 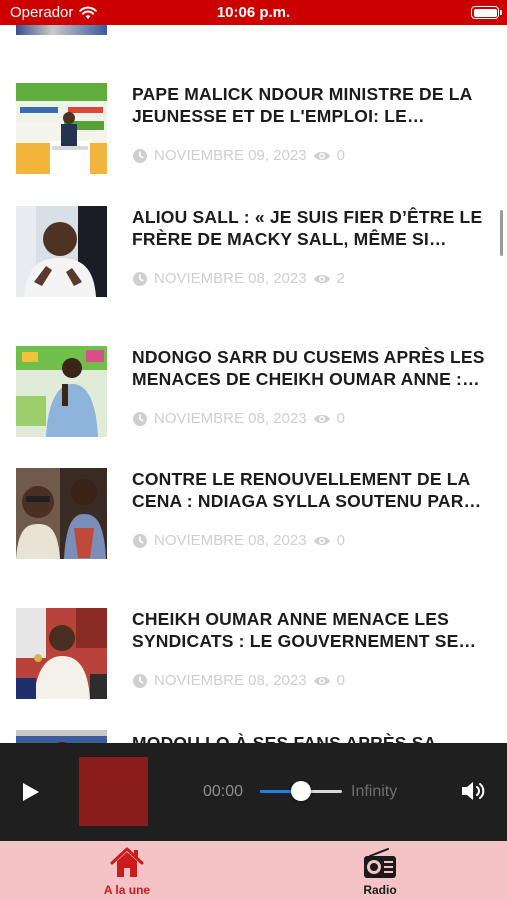 What do you see at coordinates (340, 278) in the screenshot?
I see `article-views: 2` at bounding box center [340, 278].